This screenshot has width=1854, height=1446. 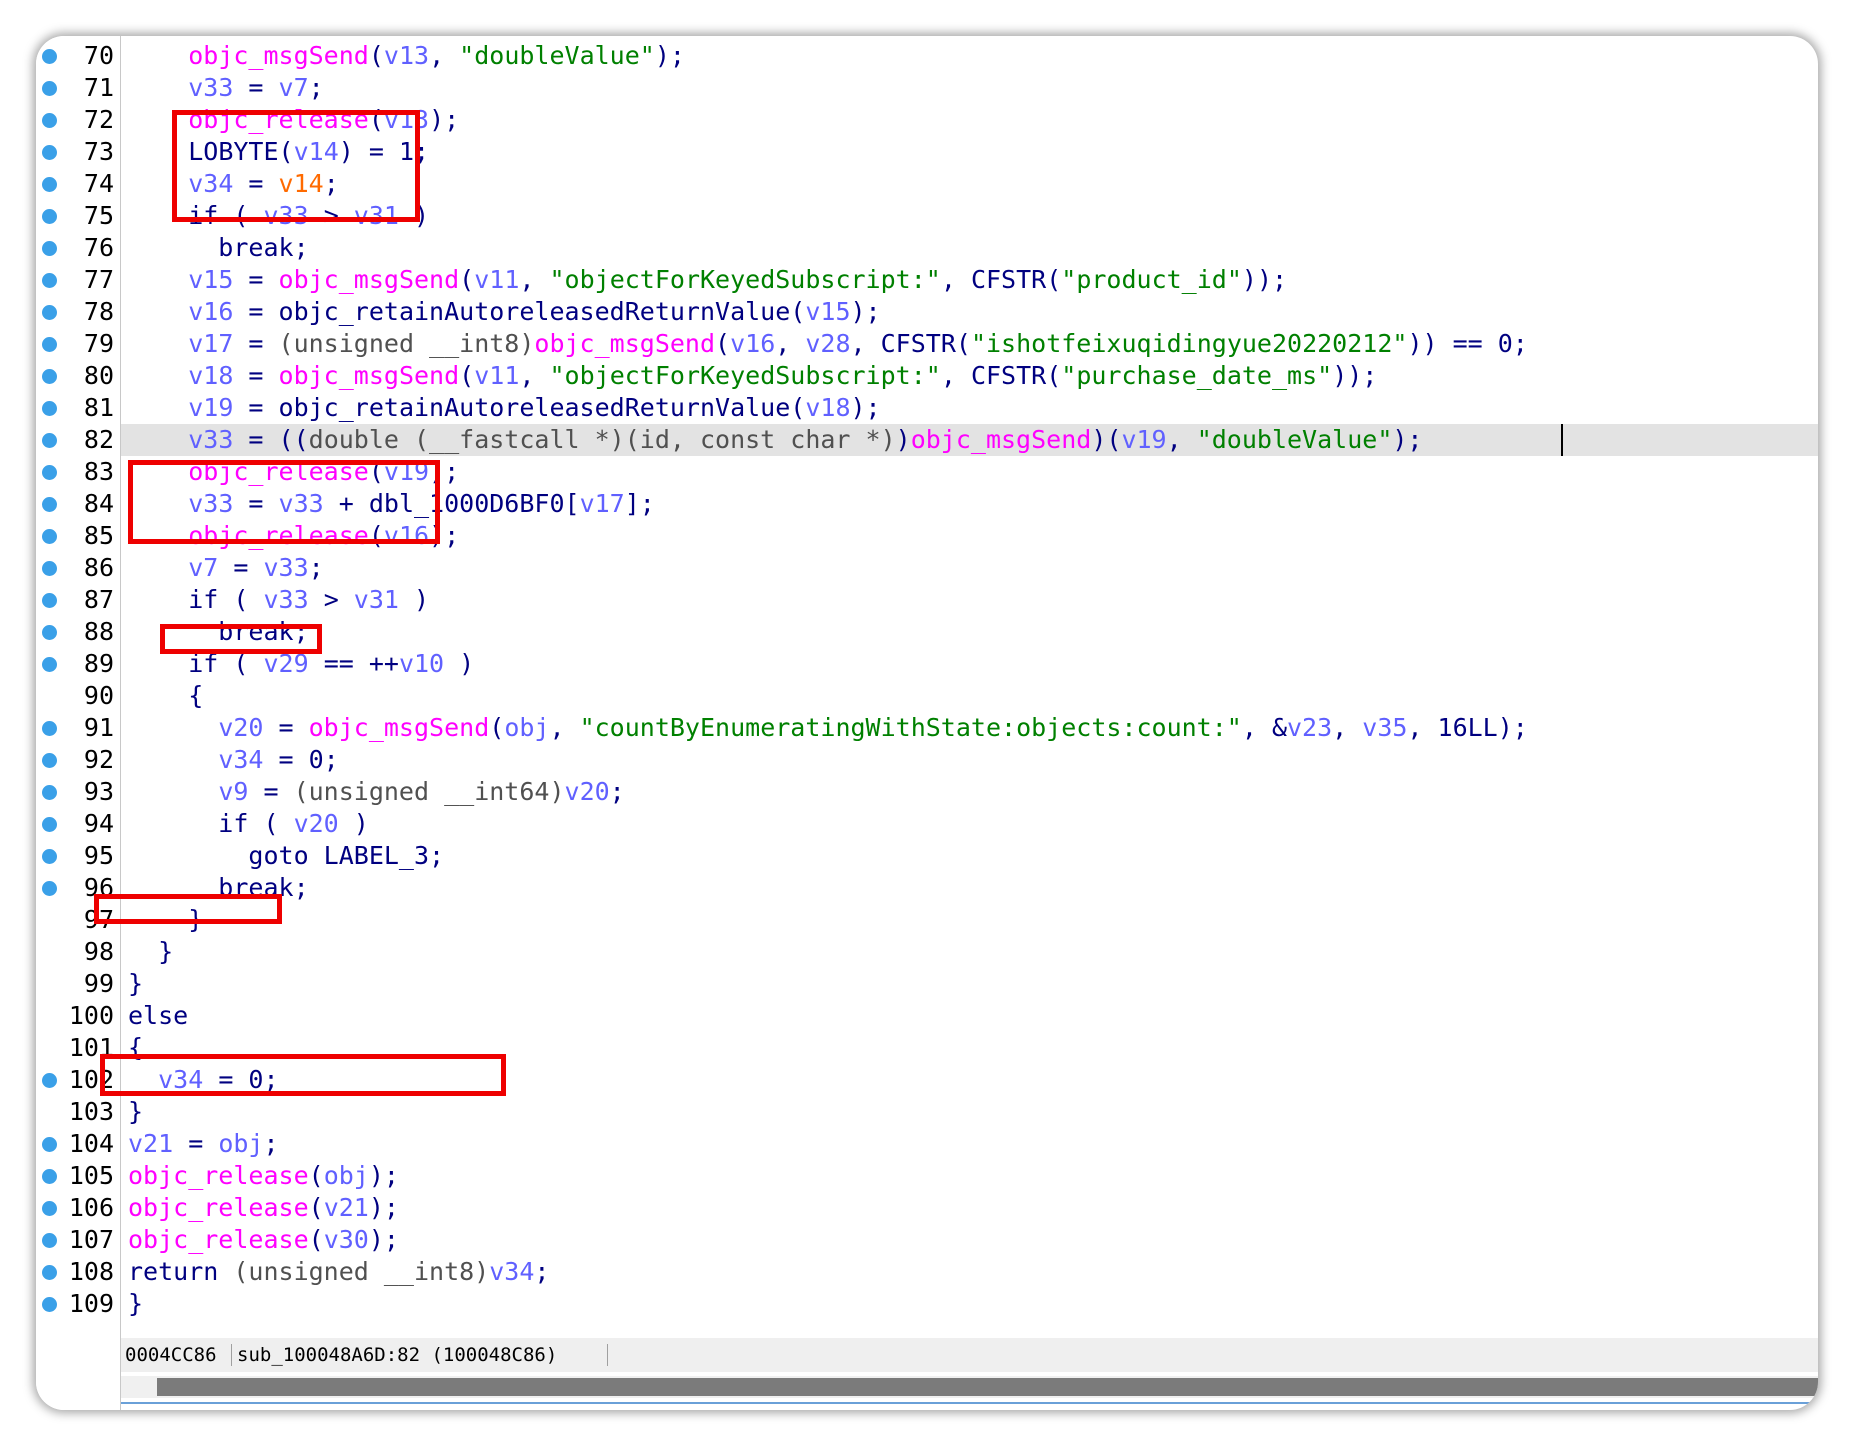 I want to click on code-line: 70 objc_msgSend(v13, "doubleValue");, so click(x=927, y=56).